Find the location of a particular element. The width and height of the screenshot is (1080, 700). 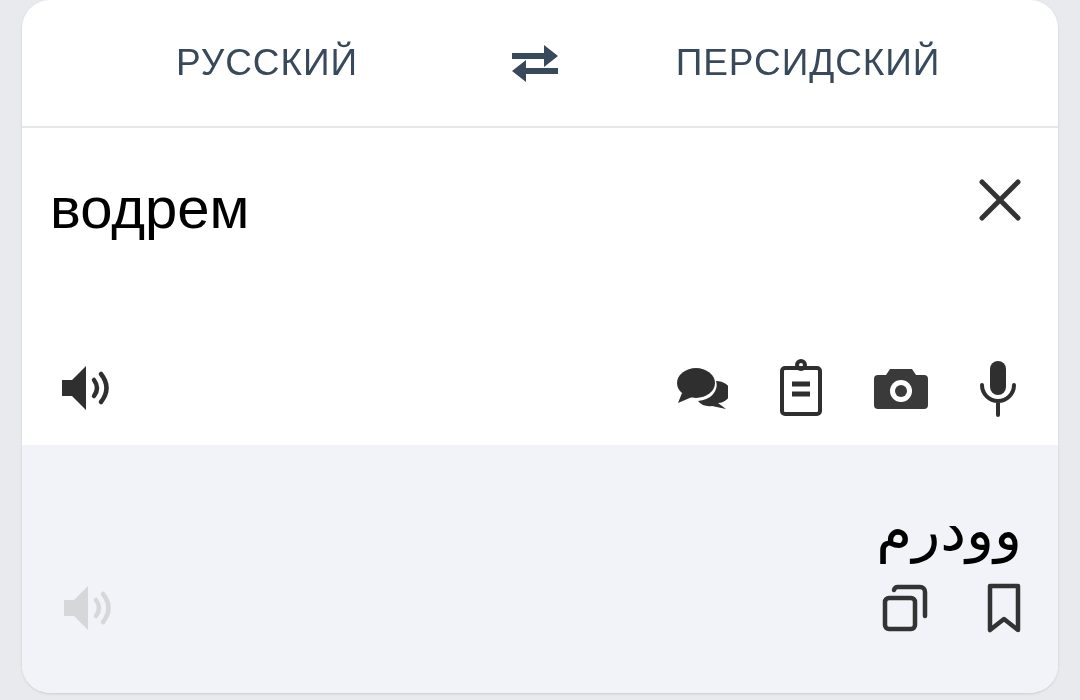

copy-icon is located at coordinates (905, 608).